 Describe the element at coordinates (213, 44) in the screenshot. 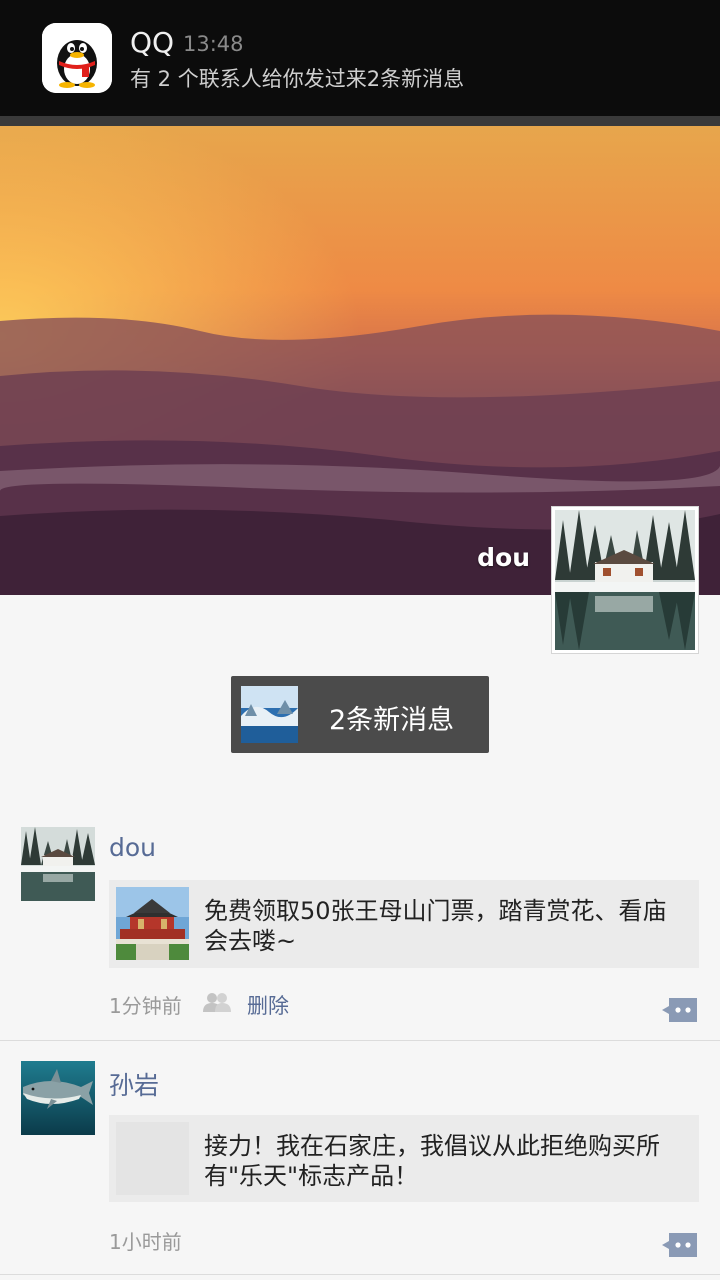

I see `notification-time: 13:48` at that location.